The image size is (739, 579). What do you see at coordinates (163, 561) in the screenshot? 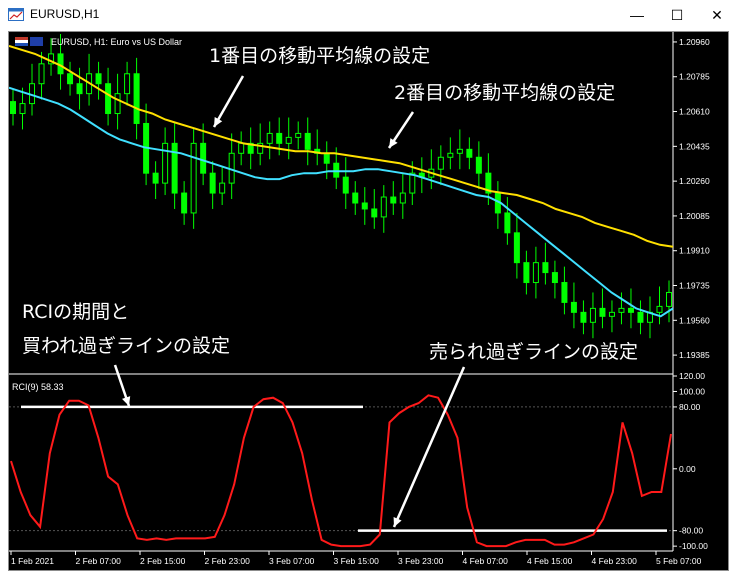
I see `time-tick-label: 2 Feb 15:00` at bounding box center [163, 561].